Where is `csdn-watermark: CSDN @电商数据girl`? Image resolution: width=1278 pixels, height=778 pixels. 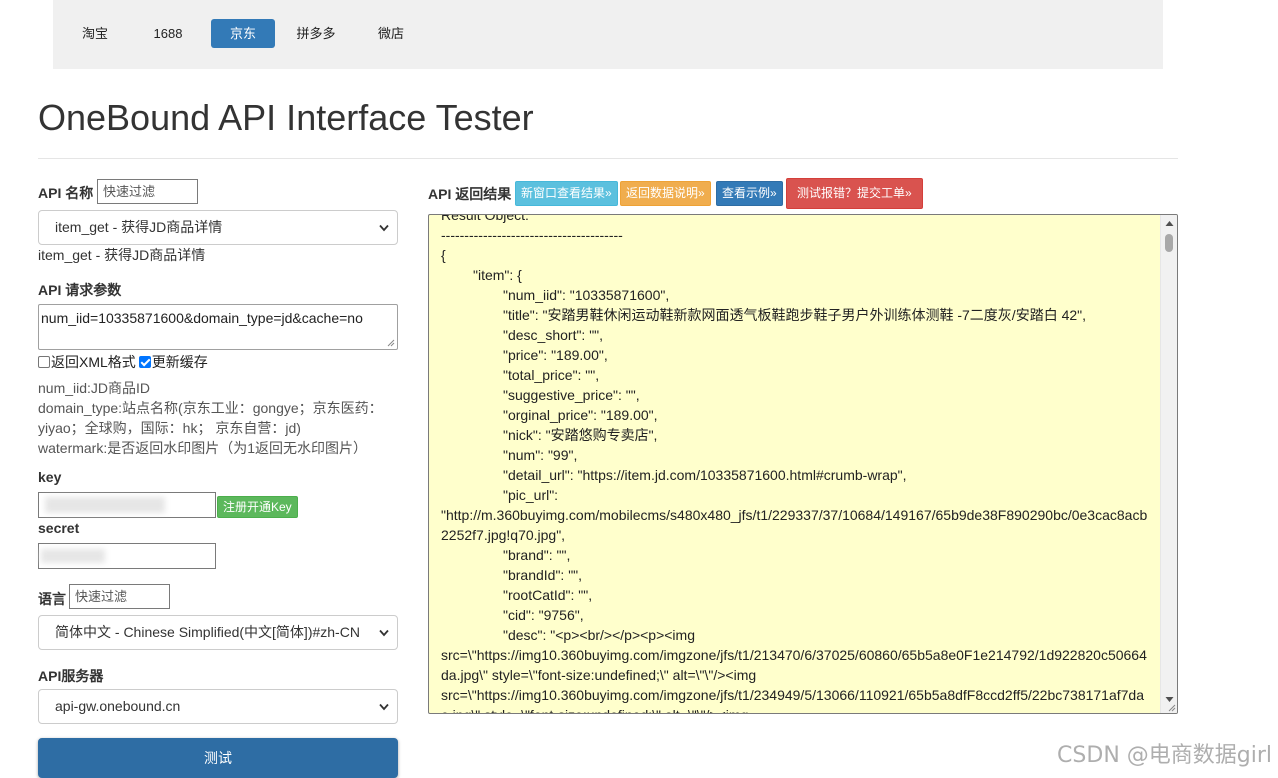 csdn-watermark: CSDN @电商数据girl is located at coordinates (1164, 755).